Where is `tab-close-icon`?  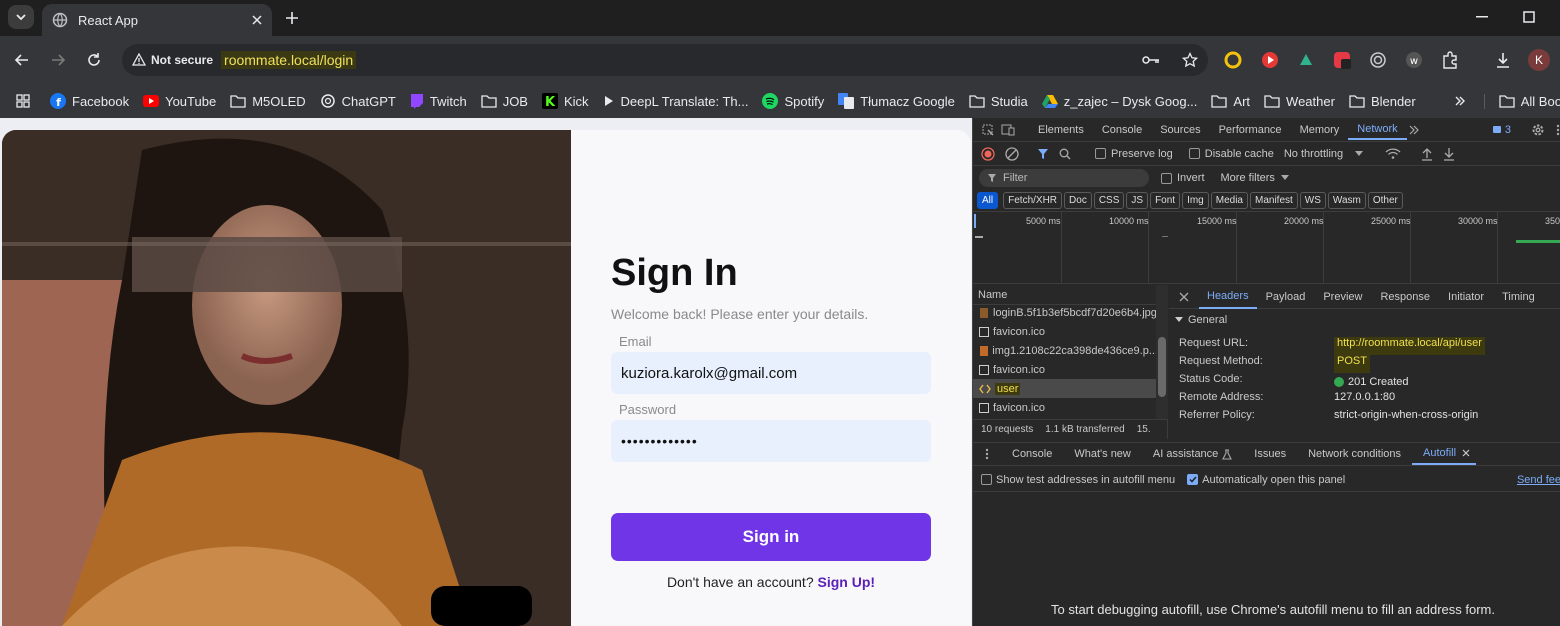
tab-close-icon is located at coordinates (257, 20).